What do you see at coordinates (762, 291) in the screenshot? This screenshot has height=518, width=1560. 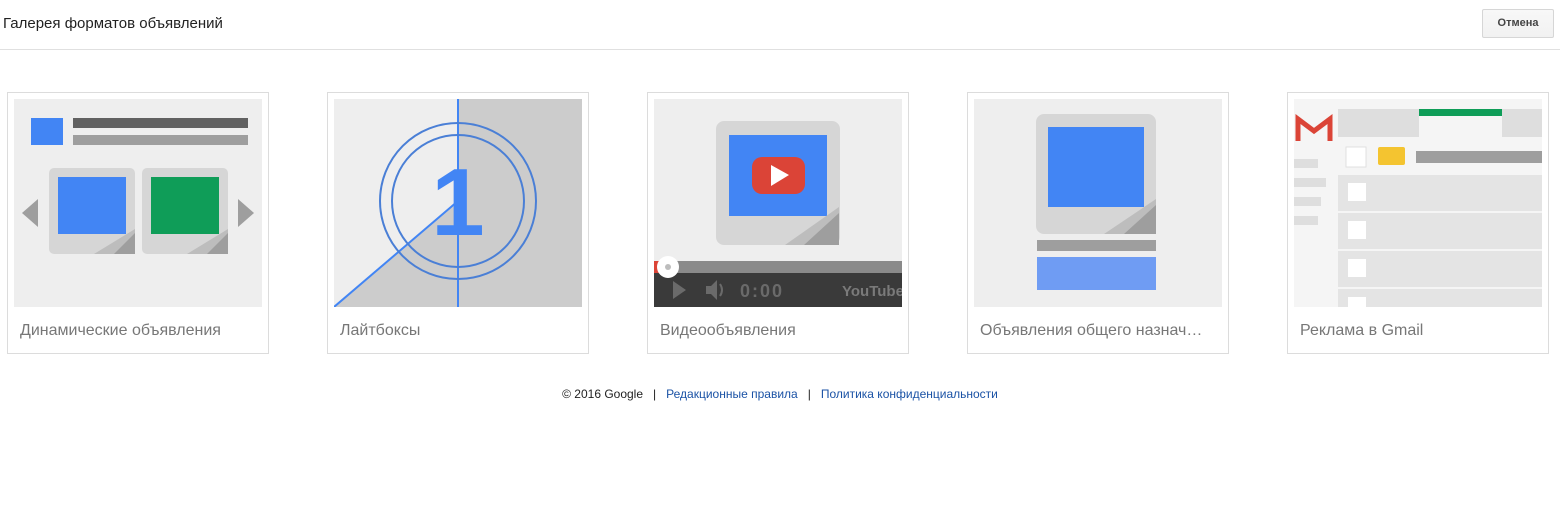 I see `video-time: 0:00` at bounding box center [762, 291].